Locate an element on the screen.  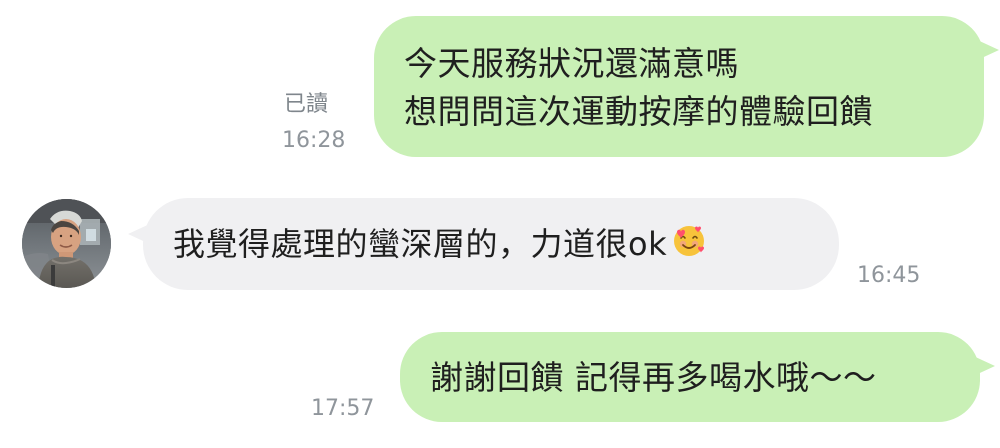
message-line: 今天服務狀況還滿意嗎 is located at coordinates (571, 63).